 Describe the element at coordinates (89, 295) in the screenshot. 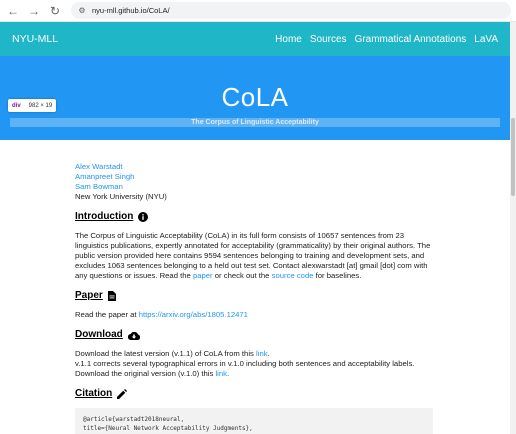

I see `paper-heading-text: Paper` at that location.